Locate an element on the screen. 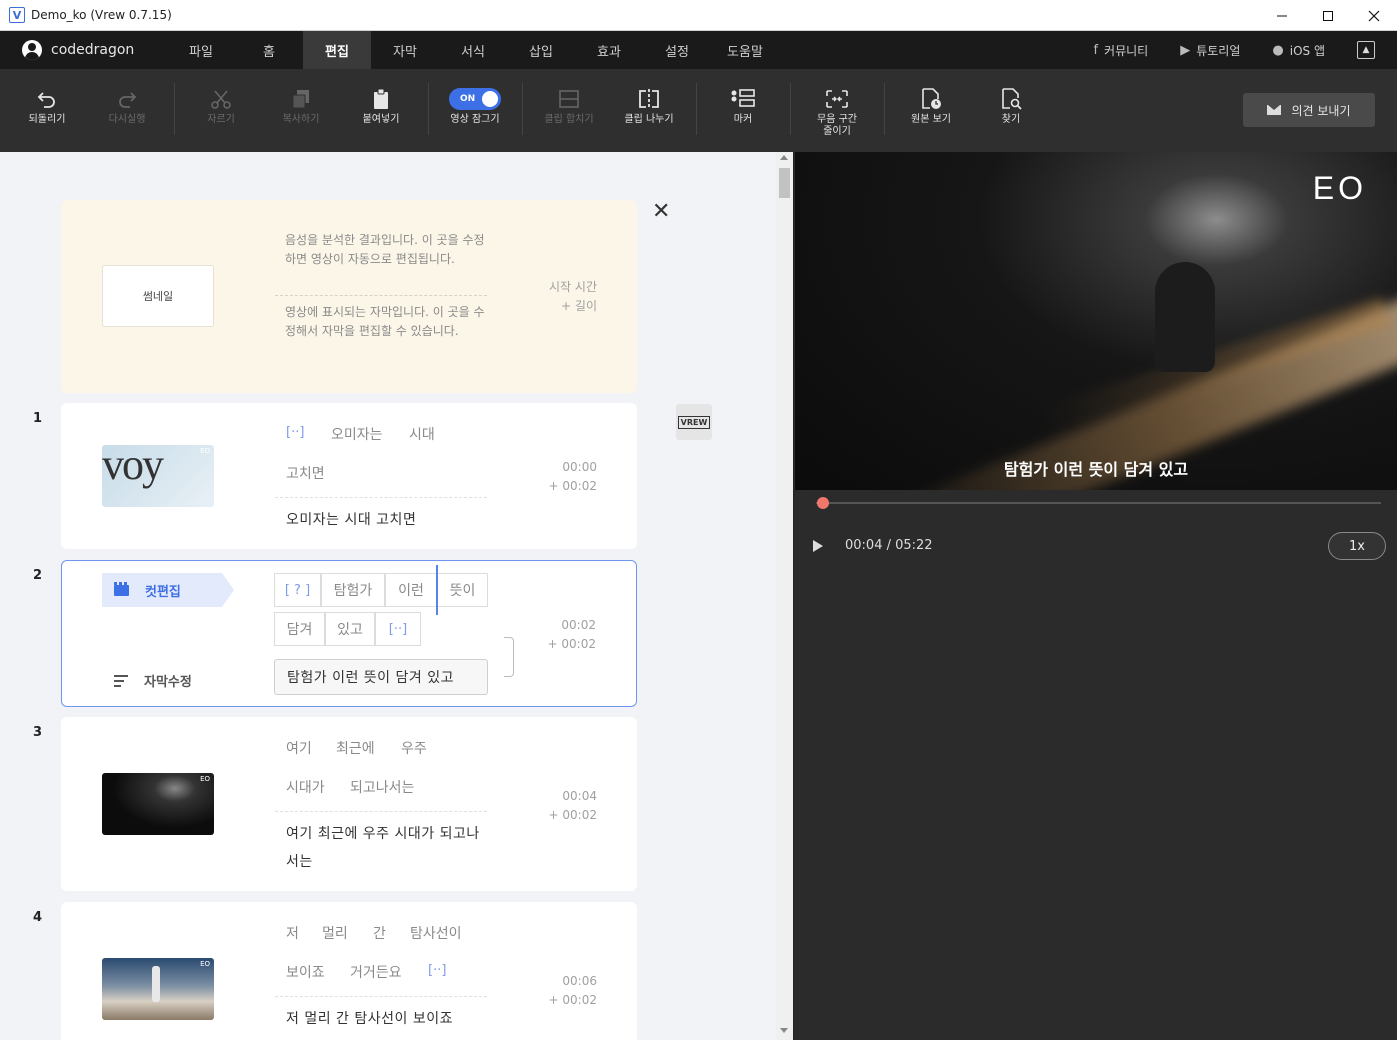 The height and width of the screenshot is (1040, 1397). view-original-button: 원본 보기 is located at coordinates (931, 110).